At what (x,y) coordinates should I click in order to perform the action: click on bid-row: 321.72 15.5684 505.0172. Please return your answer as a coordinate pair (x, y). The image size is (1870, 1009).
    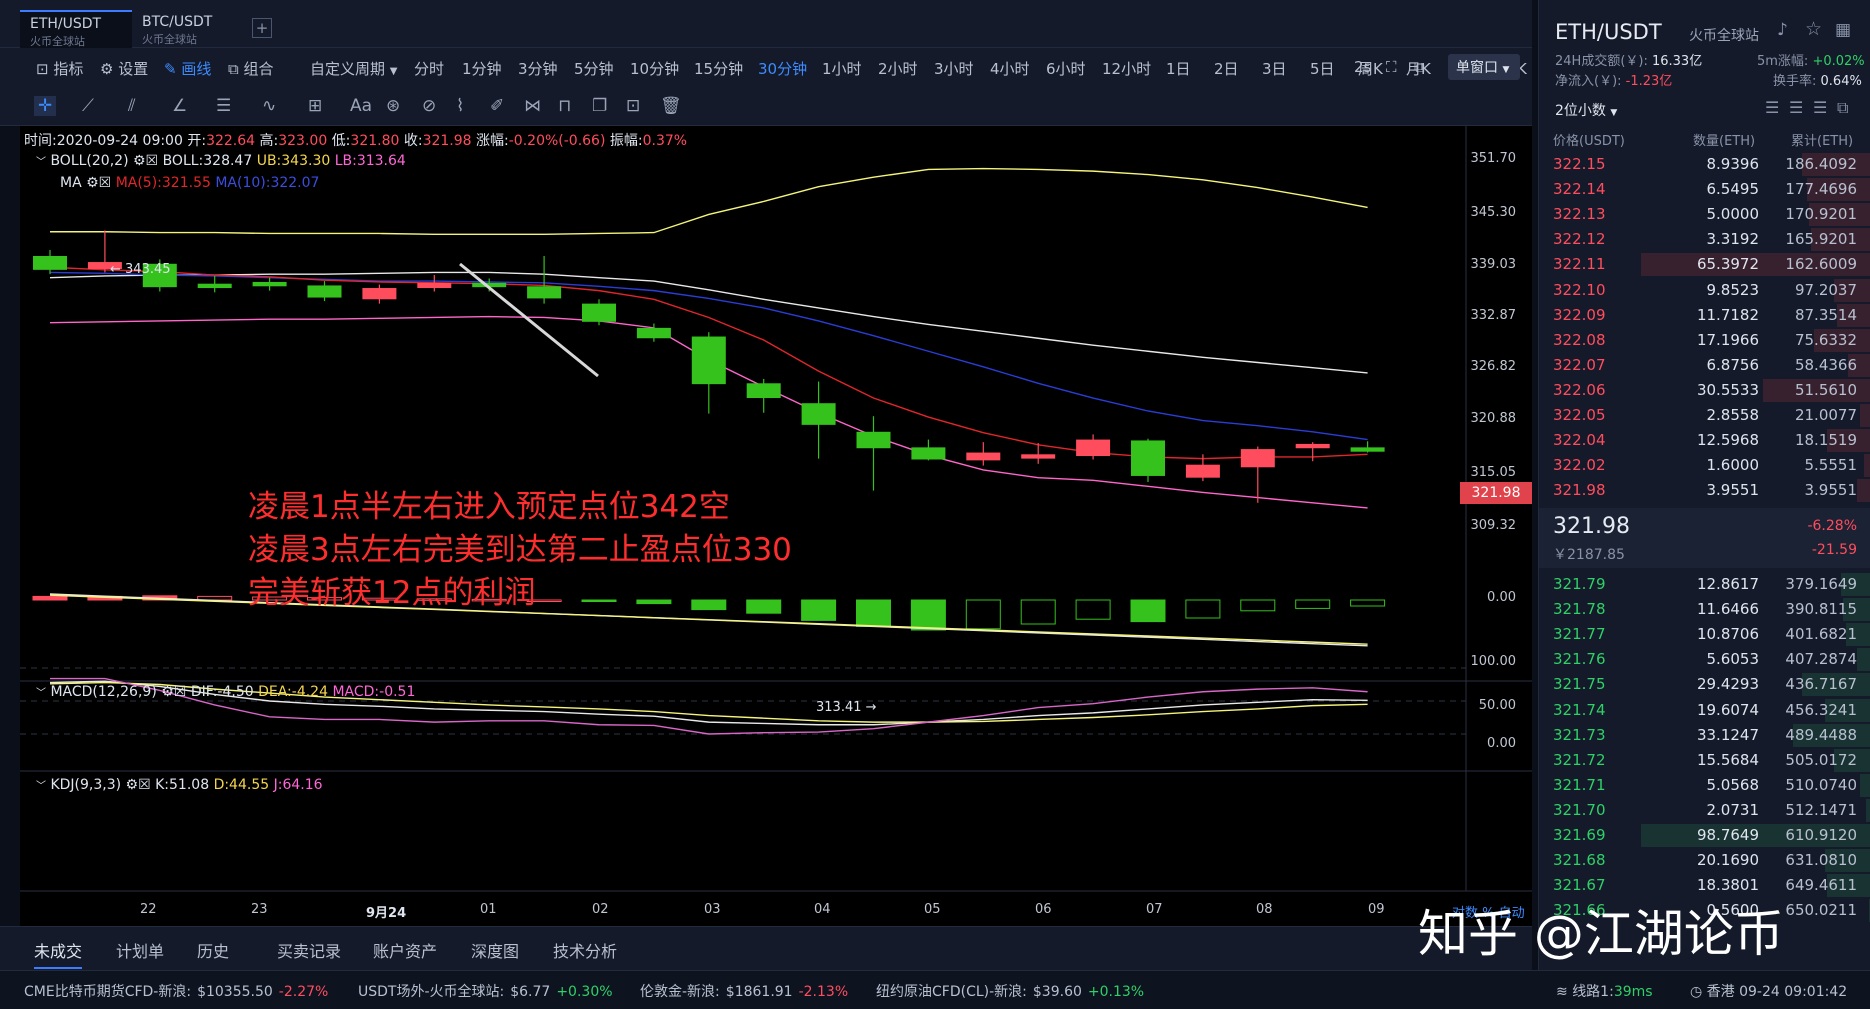
    Looking at the image, I should click on (1704, 760).